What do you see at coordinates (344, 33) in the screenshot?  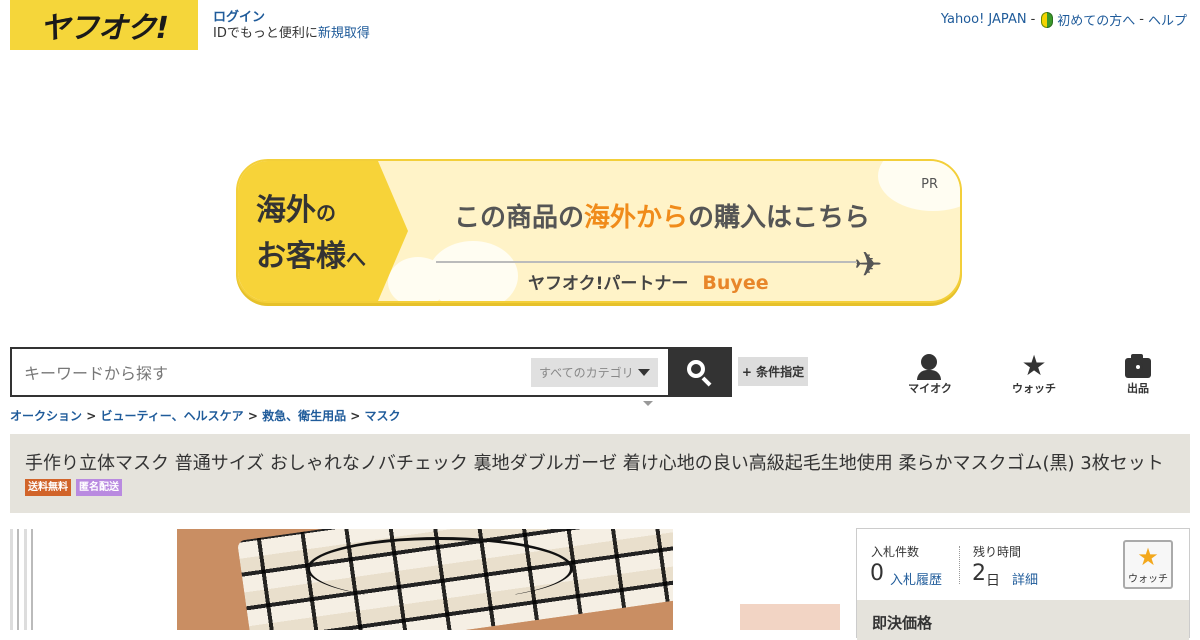 I see `register-link: 新規取得` at bounding box center [344, 33].